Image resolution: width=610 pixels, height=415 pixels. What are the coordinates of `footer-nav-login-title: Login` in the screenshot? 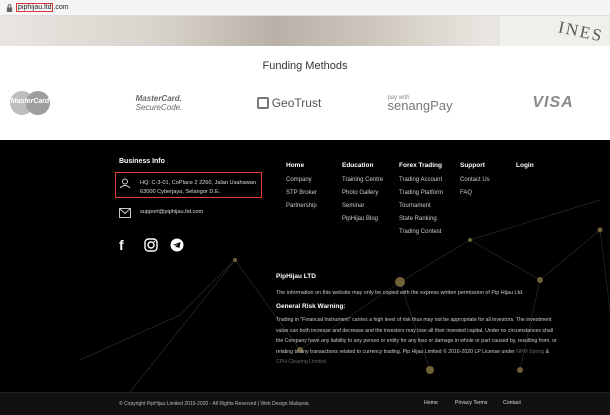 It's located at (525, 165).